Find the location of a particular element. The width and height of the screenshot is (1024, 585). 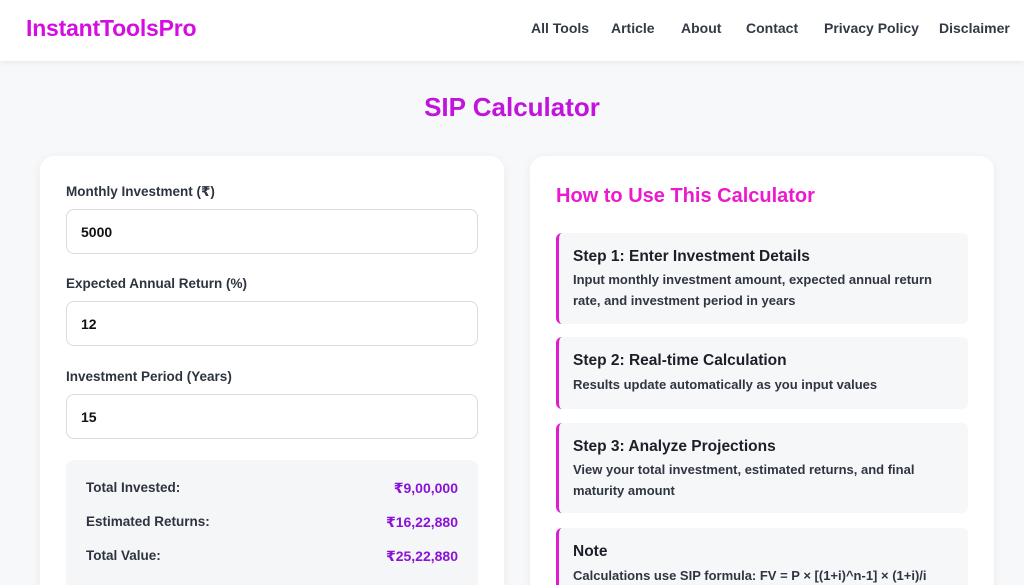

page-title: SIP Calculator is located at coordinates (512, 107).